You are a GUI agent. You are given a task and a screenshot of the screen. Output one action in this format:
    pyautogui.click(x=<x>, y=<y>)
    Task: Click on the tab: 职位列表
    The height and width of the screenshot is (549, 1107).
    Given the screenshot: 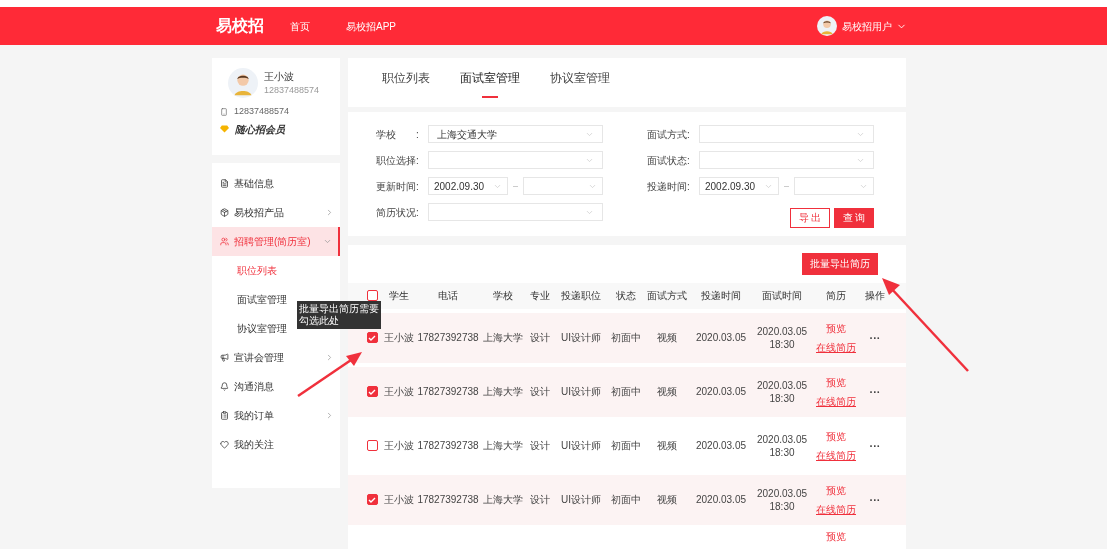 What is the action you would take?
    pyautogui.click(x=406, y=88)
    